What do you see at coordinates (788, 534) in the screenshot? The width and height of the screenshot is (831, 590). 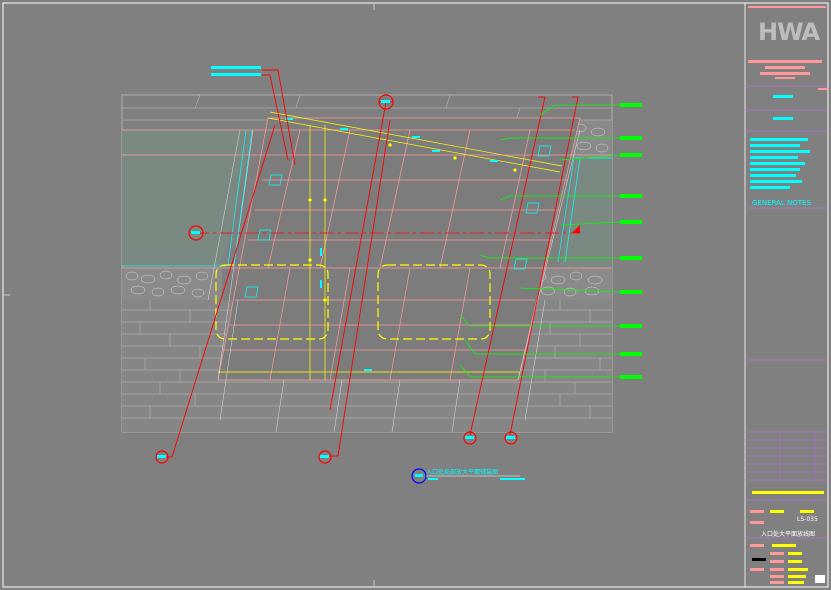 I see `drawing-title: 入口处大平面放线图` at bounding box center [788, 534].